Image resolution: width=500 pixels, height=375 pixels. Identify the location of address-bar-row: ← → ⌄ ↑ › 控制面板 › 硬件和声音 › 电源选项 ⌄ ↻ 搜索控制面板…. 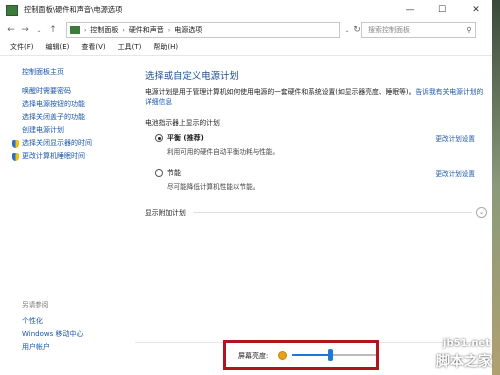
(246, 30).